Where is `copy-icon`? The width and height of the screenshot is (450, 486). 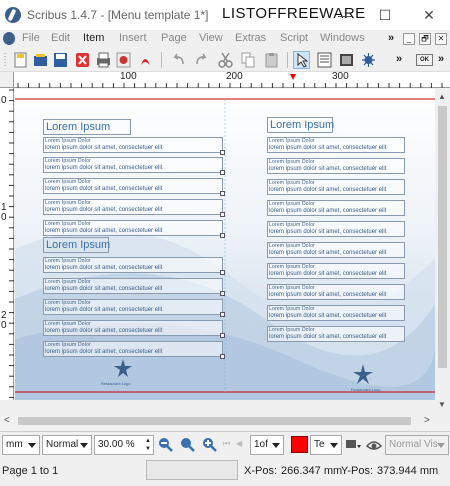
copy-icon is located at coordinates (248, 60).